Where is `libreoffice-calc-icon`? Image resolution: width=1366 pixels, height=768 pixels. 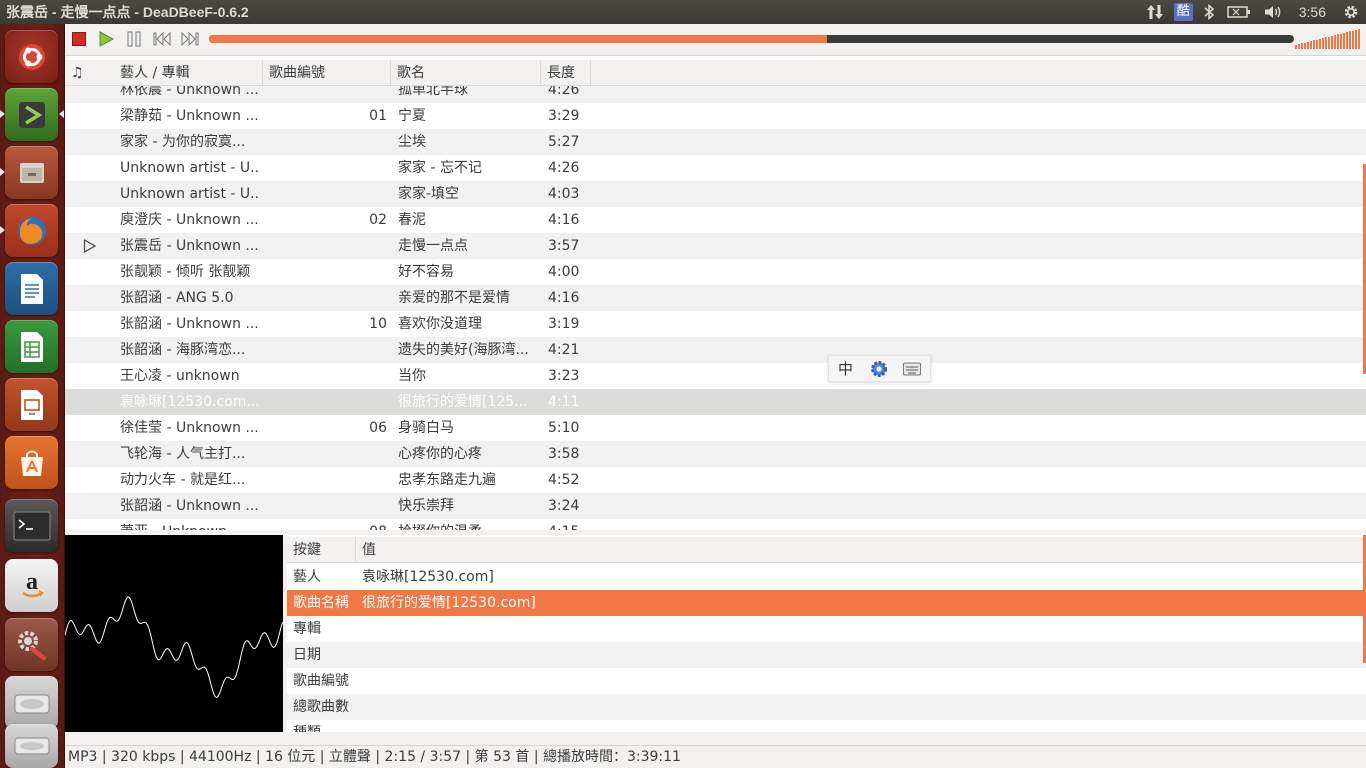
libreoffice-calc-icon is located at coordinates (31, 346).